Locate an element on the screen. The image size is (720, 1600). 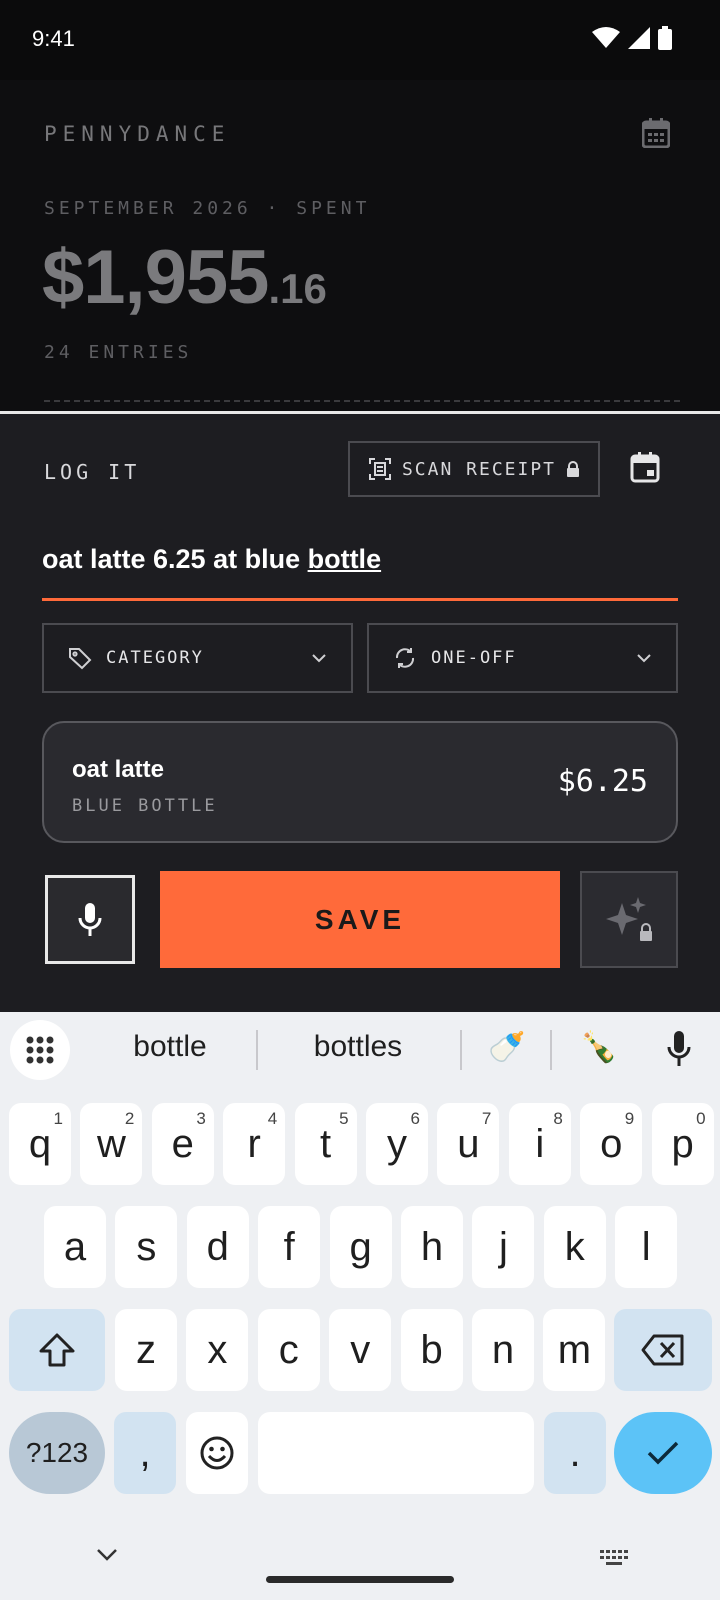
shift-key is located at coordinates (57, 1350).